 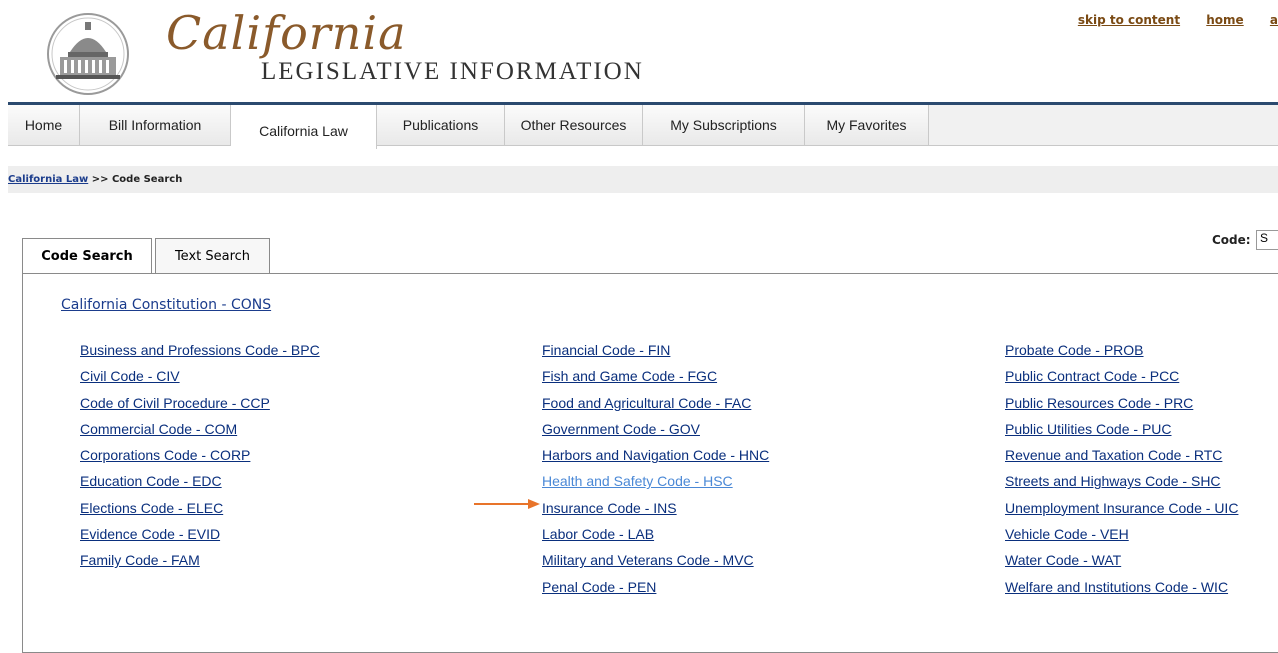 What do you see at coordinates (441, 125) in the screenshot?
I see `tab-publications: Publications` at bounding box center [441, 125].